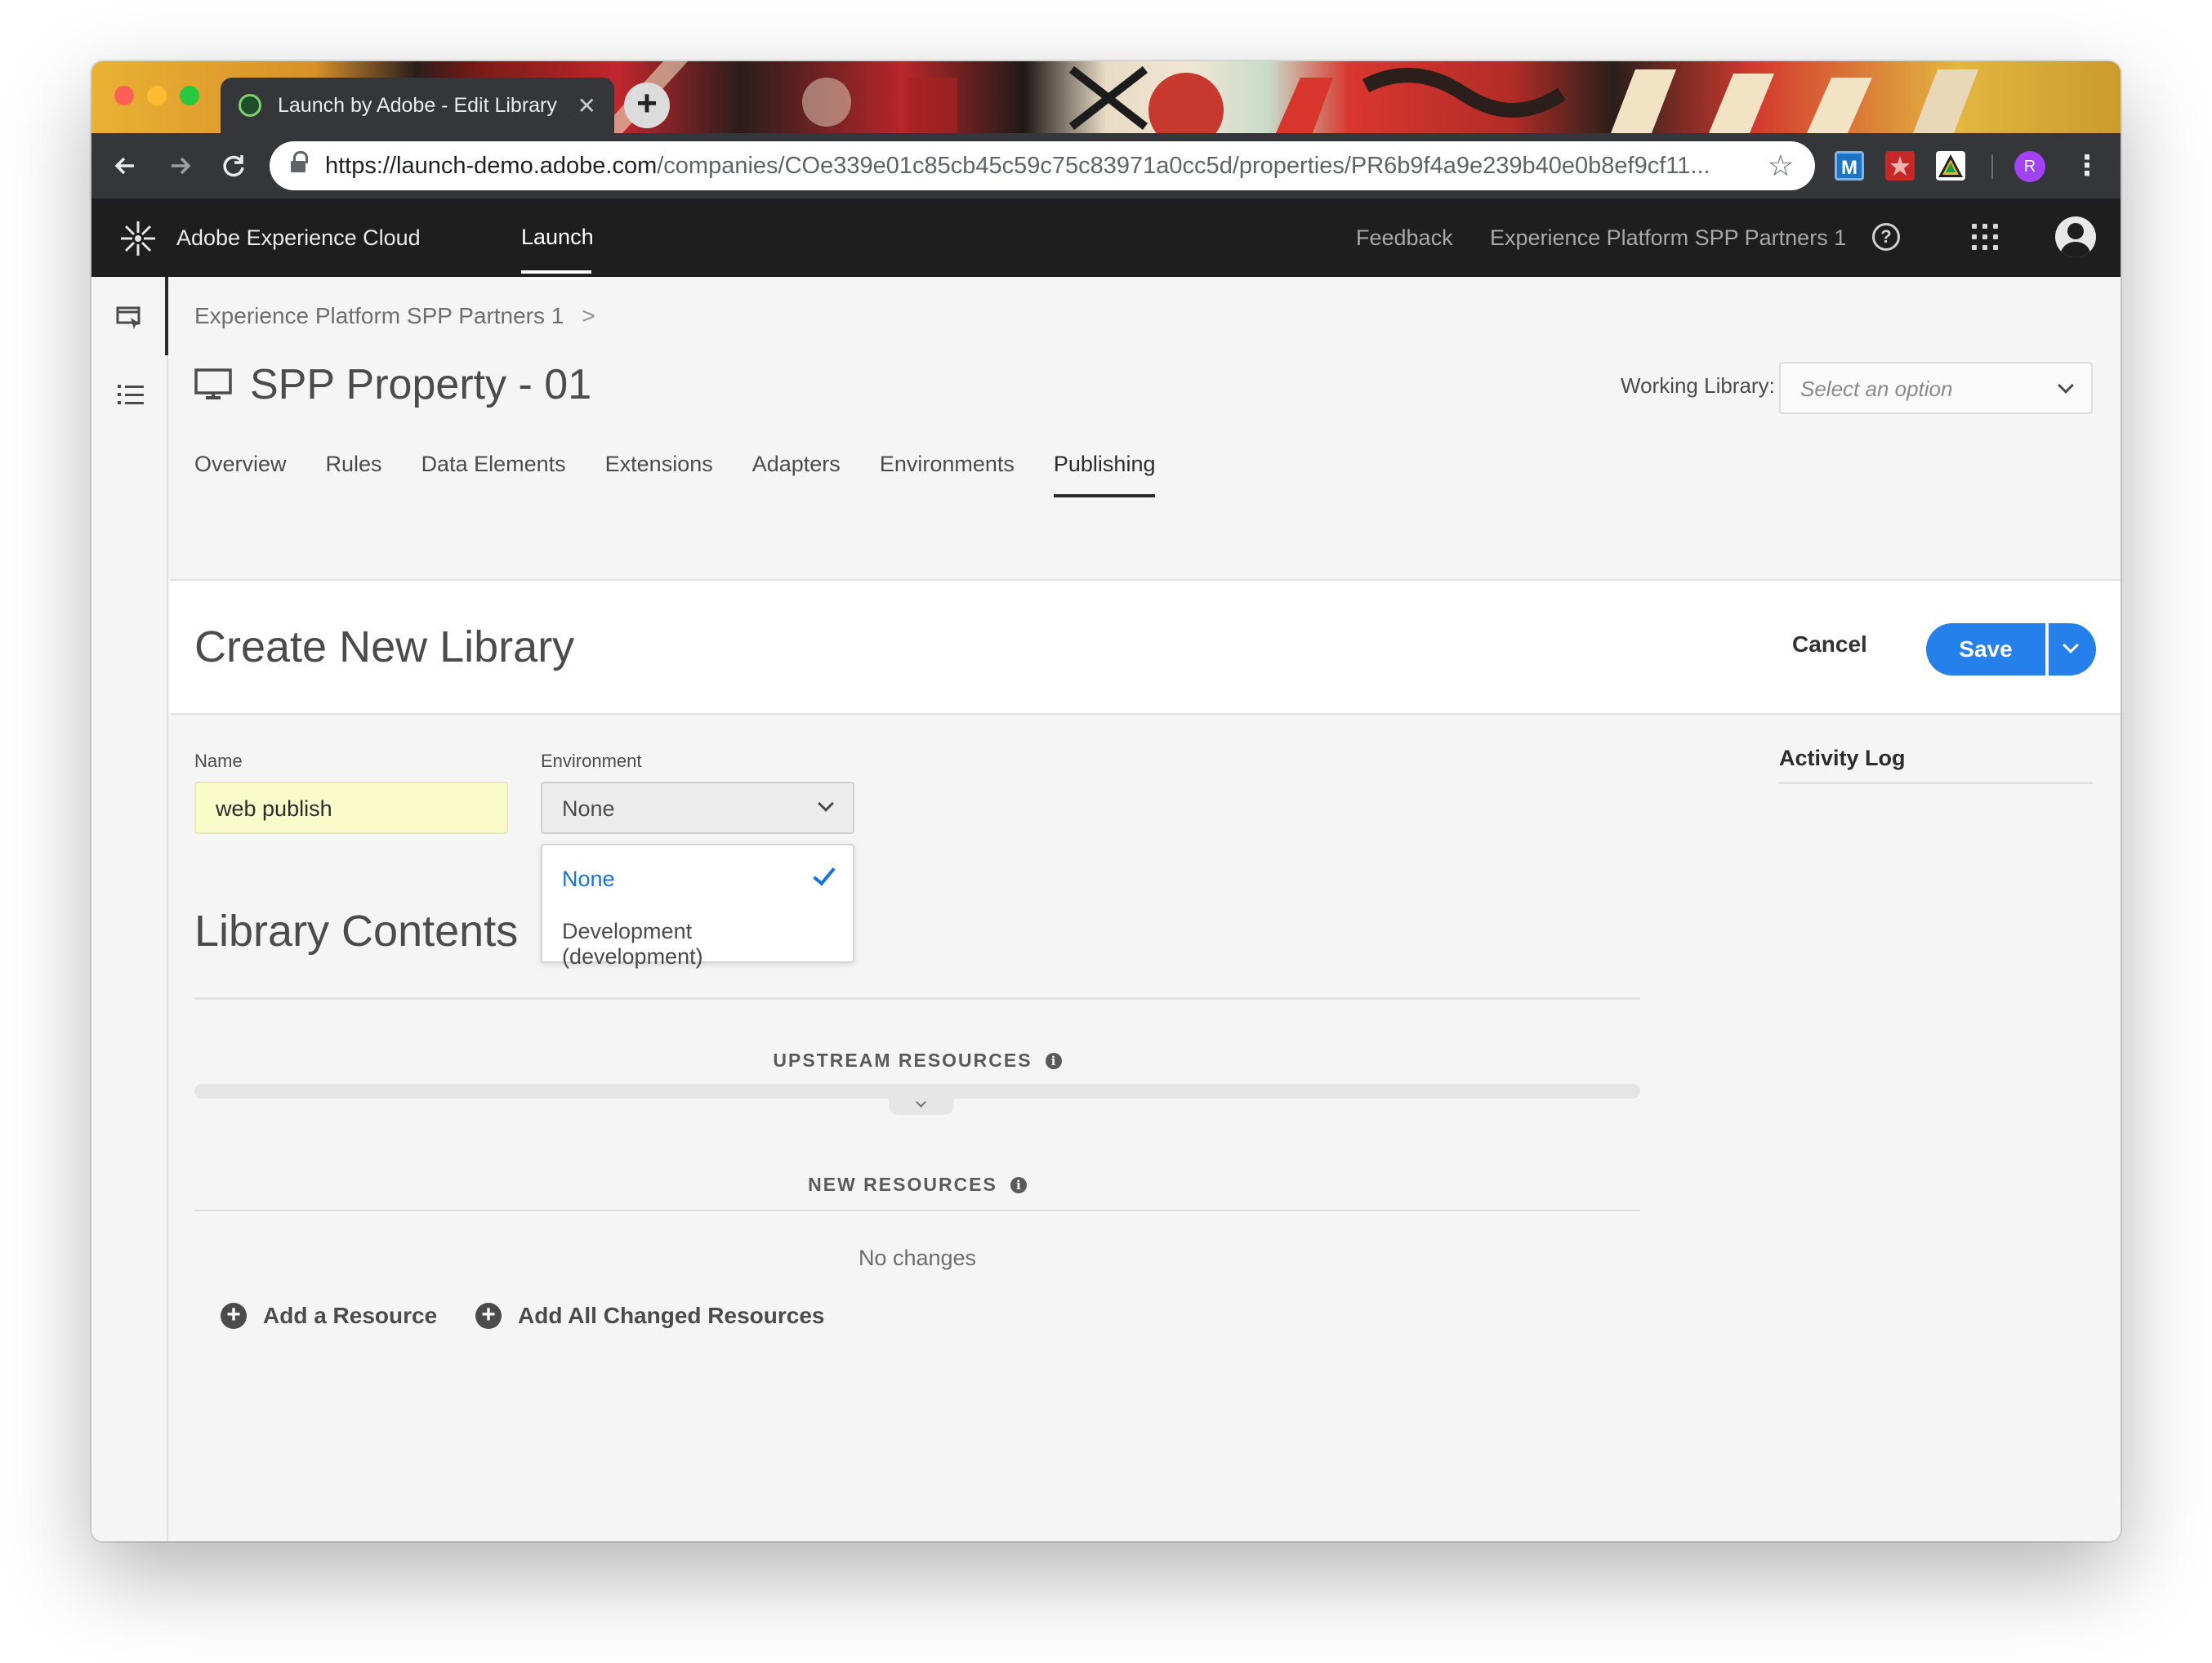 The image size is (2212, 1663). What do you see at coordinates (384, 646) in the screenshot?
I see `panel-title: Create New Library` at bounding box center [384, 646].